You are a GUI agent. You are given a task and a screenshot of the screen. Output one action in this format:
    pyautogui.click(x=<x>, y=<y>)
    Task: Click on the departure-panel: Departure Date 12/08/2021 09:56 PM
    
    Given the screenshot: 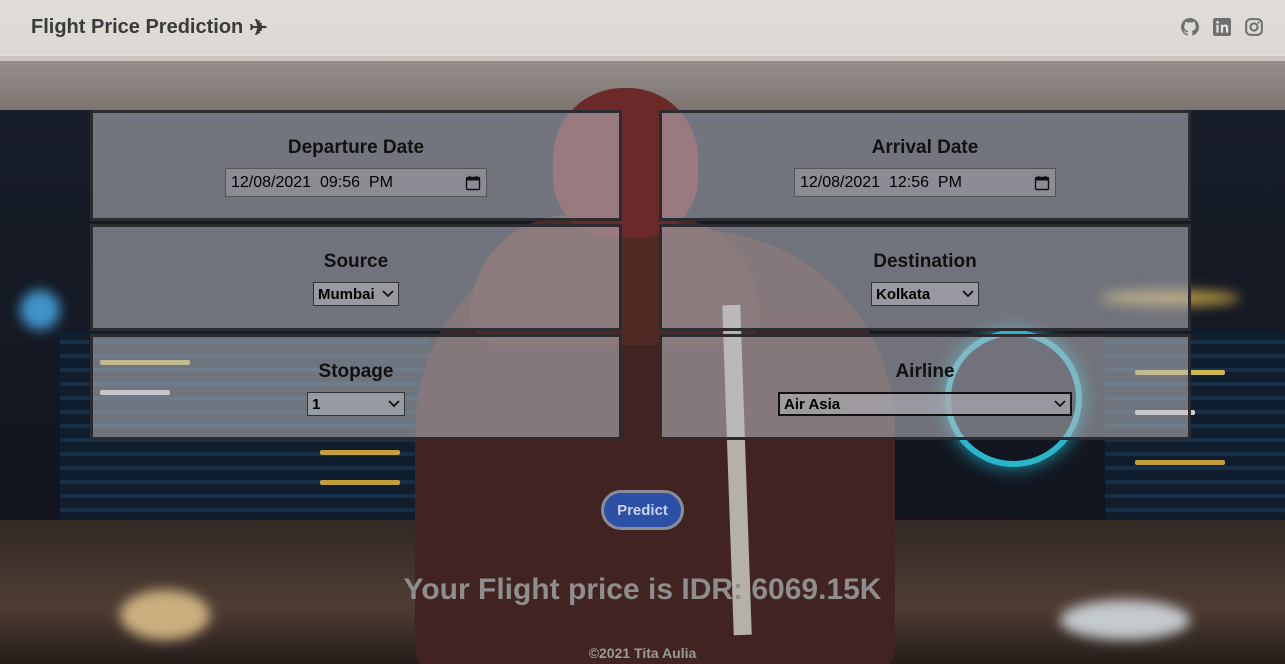 What is the action you would take?
    pyautogui.click(x=356, y=165)
    